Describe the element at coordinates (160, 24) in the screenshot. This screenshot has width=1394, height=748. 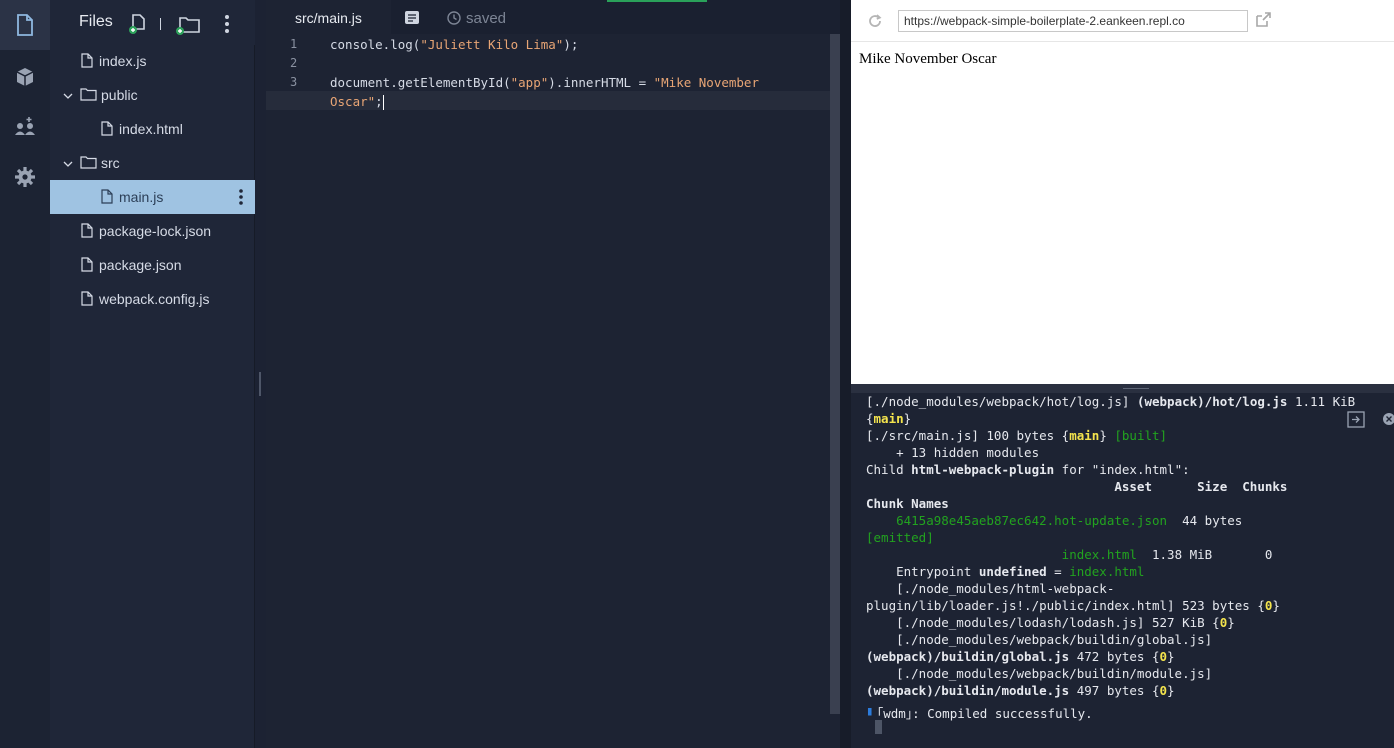
I see `header-separator` at that location.